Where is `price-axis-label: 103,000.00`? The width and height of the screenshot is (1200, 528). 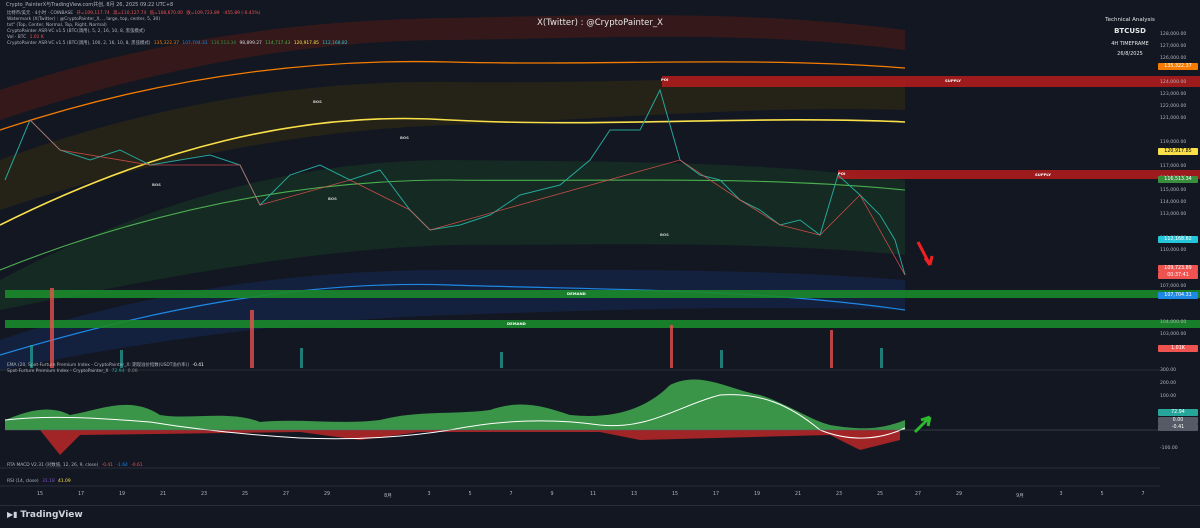 price-axis-label: 103,000.00 is located at coordinates (1173, 334).